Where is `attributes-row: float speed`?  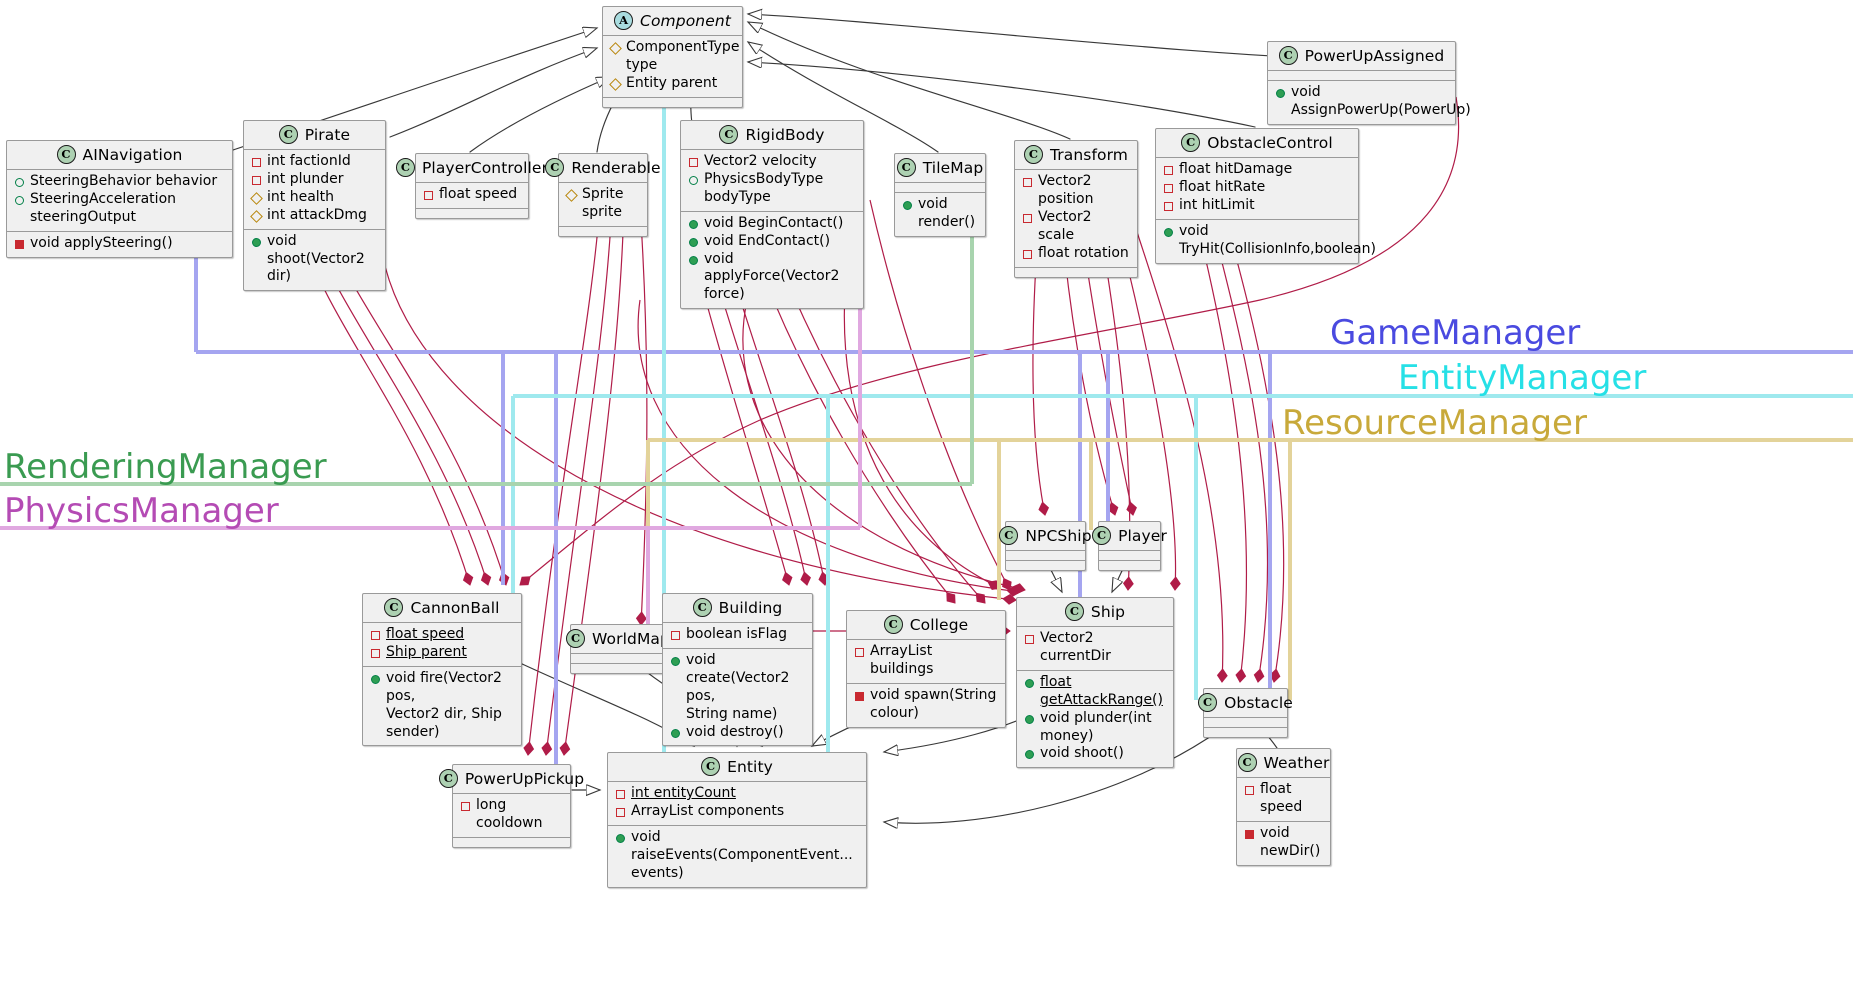
attributes-row: float speed is located at coordinates (472, 195).